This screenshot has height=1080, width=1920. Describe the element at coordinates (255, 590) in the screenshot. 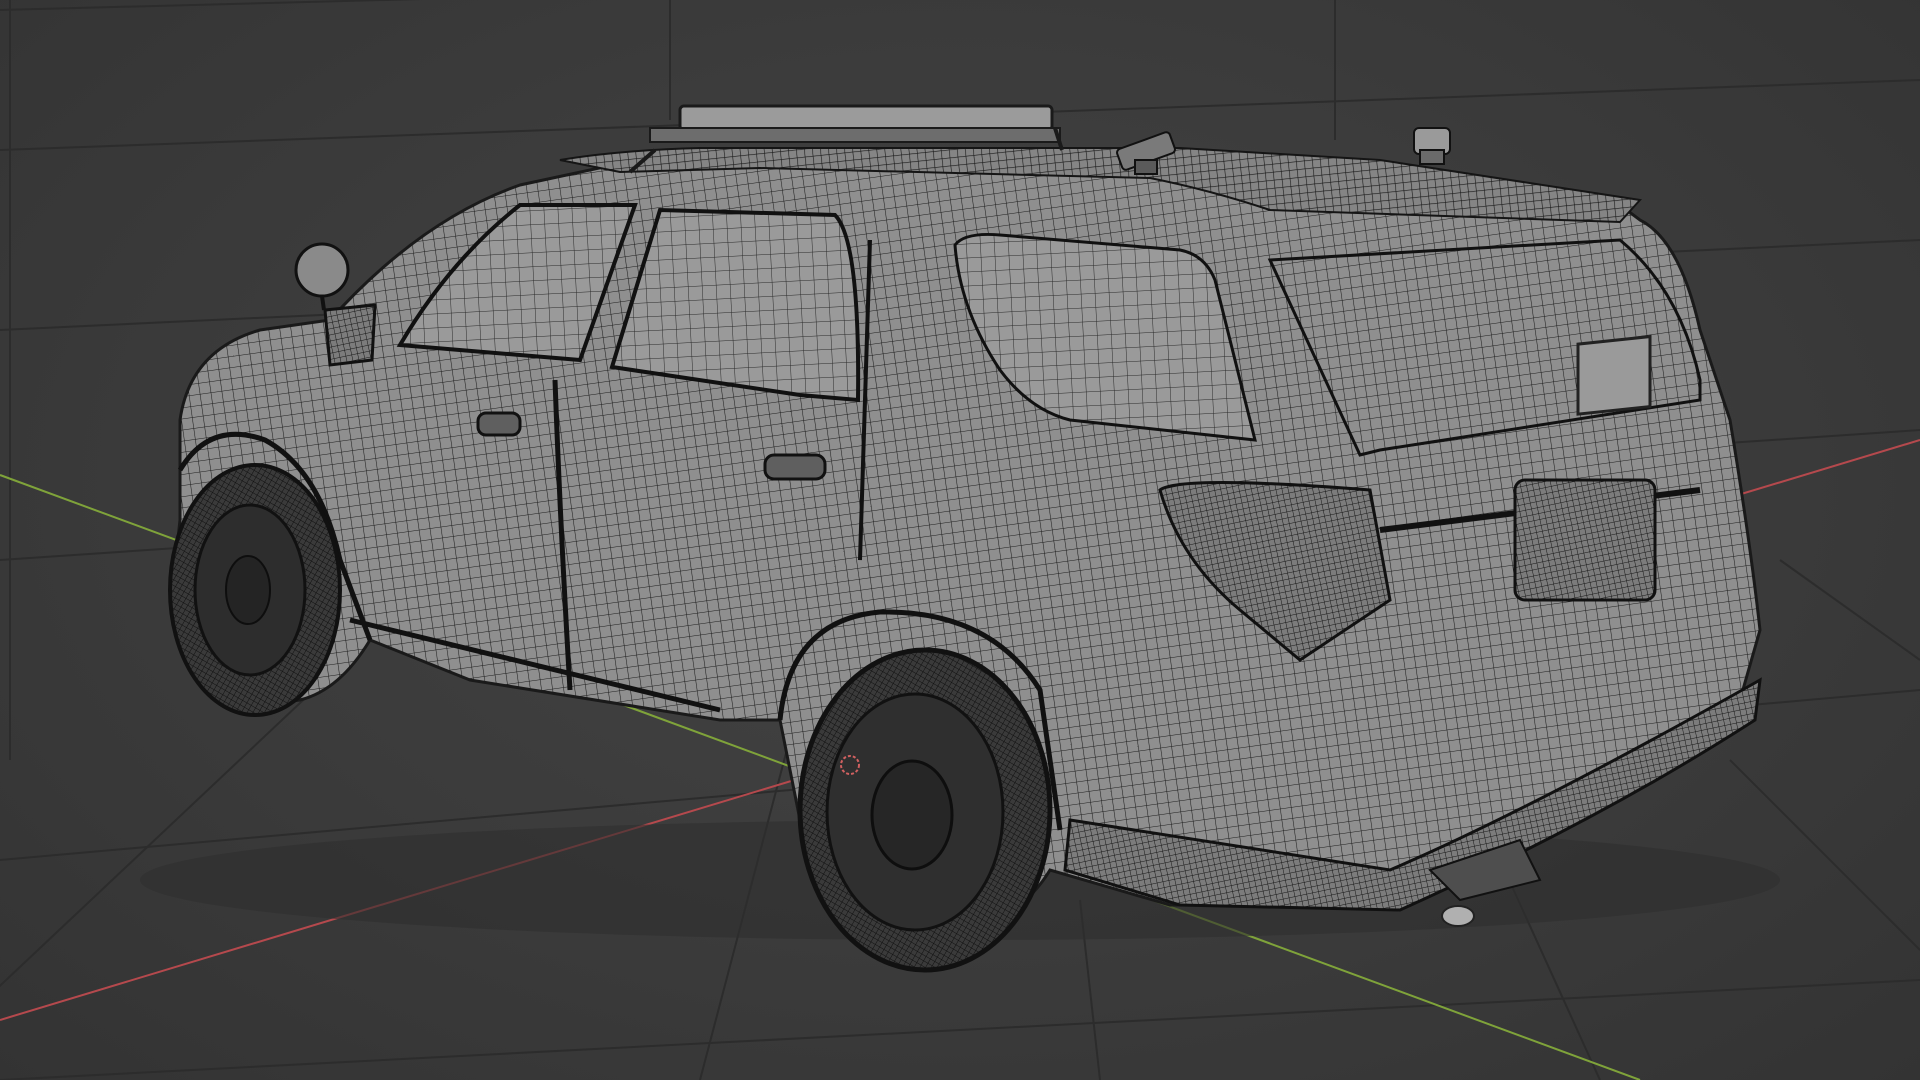

I see `front-left-wheel` at that location.